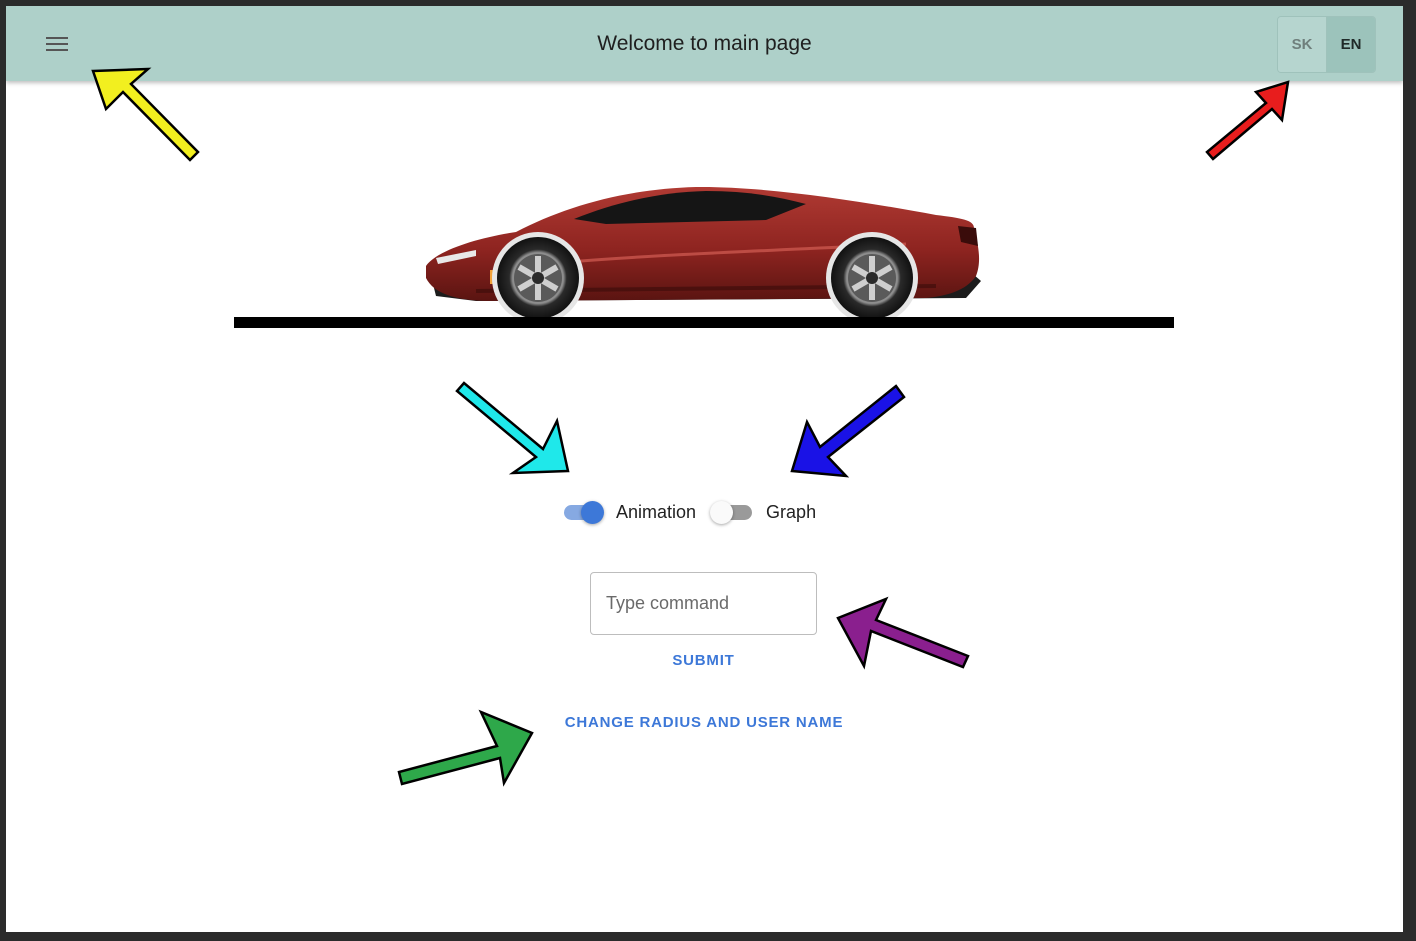 Image resolution: width=1416 pixels, height=941 pixels. Describe the element at coordinates (145, 114) in the screenshot. I see `yellow-arrow-icon` at that location.